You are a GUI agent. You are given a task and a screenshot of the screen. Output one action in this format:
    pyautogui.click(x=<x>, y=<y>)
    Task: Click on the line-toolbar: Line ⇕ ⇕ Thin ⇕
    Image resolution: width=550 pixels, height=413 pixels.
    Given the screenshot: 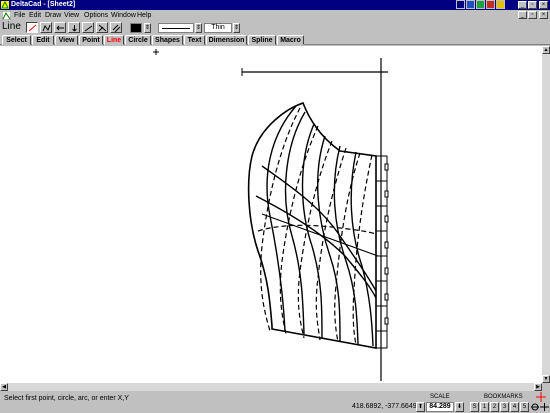 What is the action you would take?
    pyautogui.click(x=275, y=27)
    